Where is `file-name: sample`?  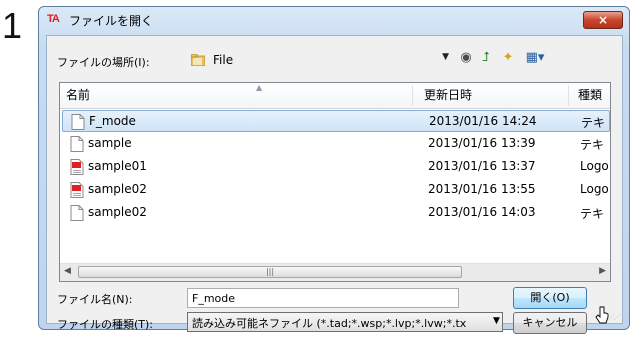 file-name: sample is located at coordinates (110, 143).